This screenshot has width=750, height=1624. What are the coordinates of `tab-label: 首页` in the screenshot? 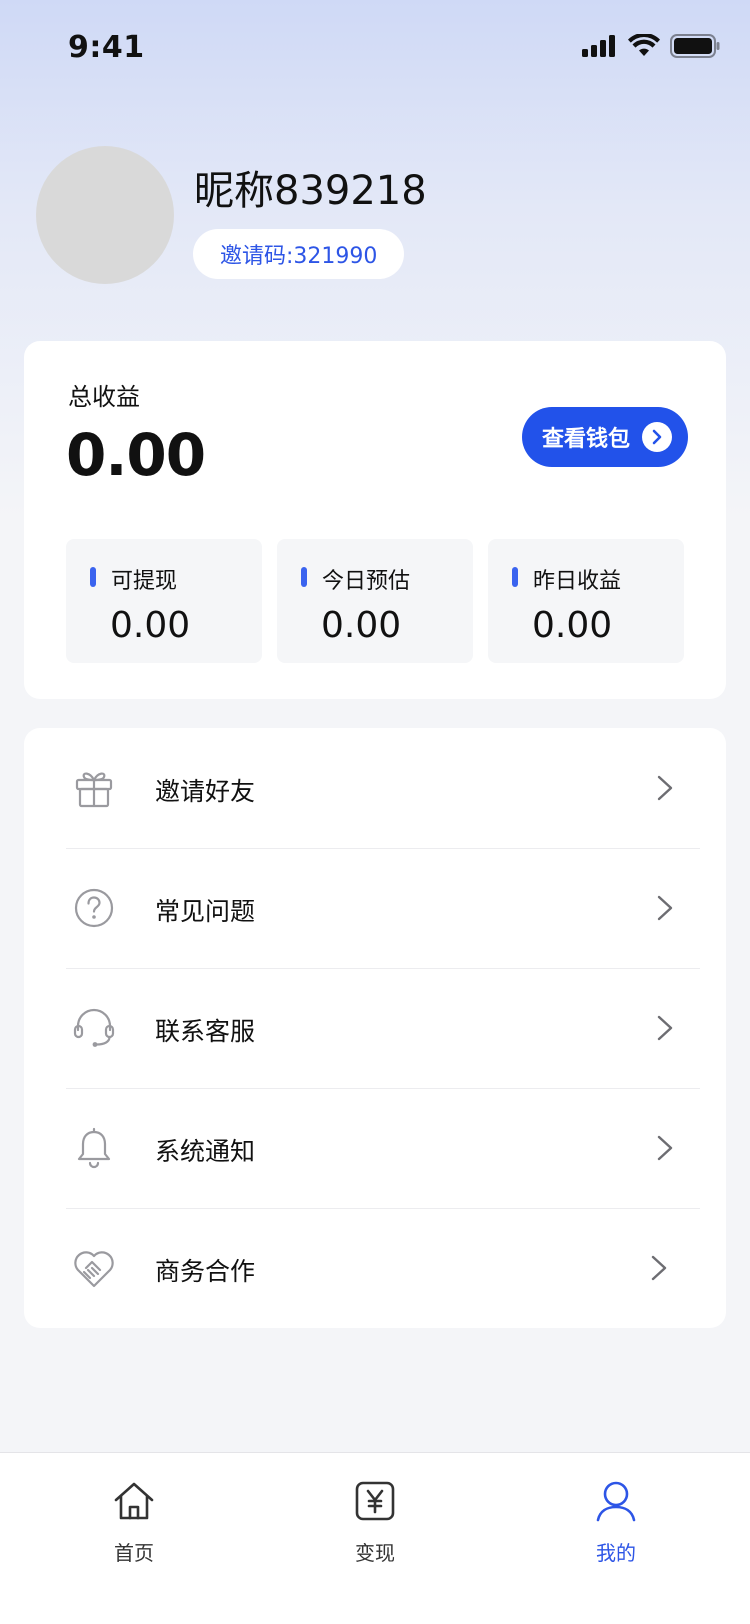 It's located at (134, 1553).